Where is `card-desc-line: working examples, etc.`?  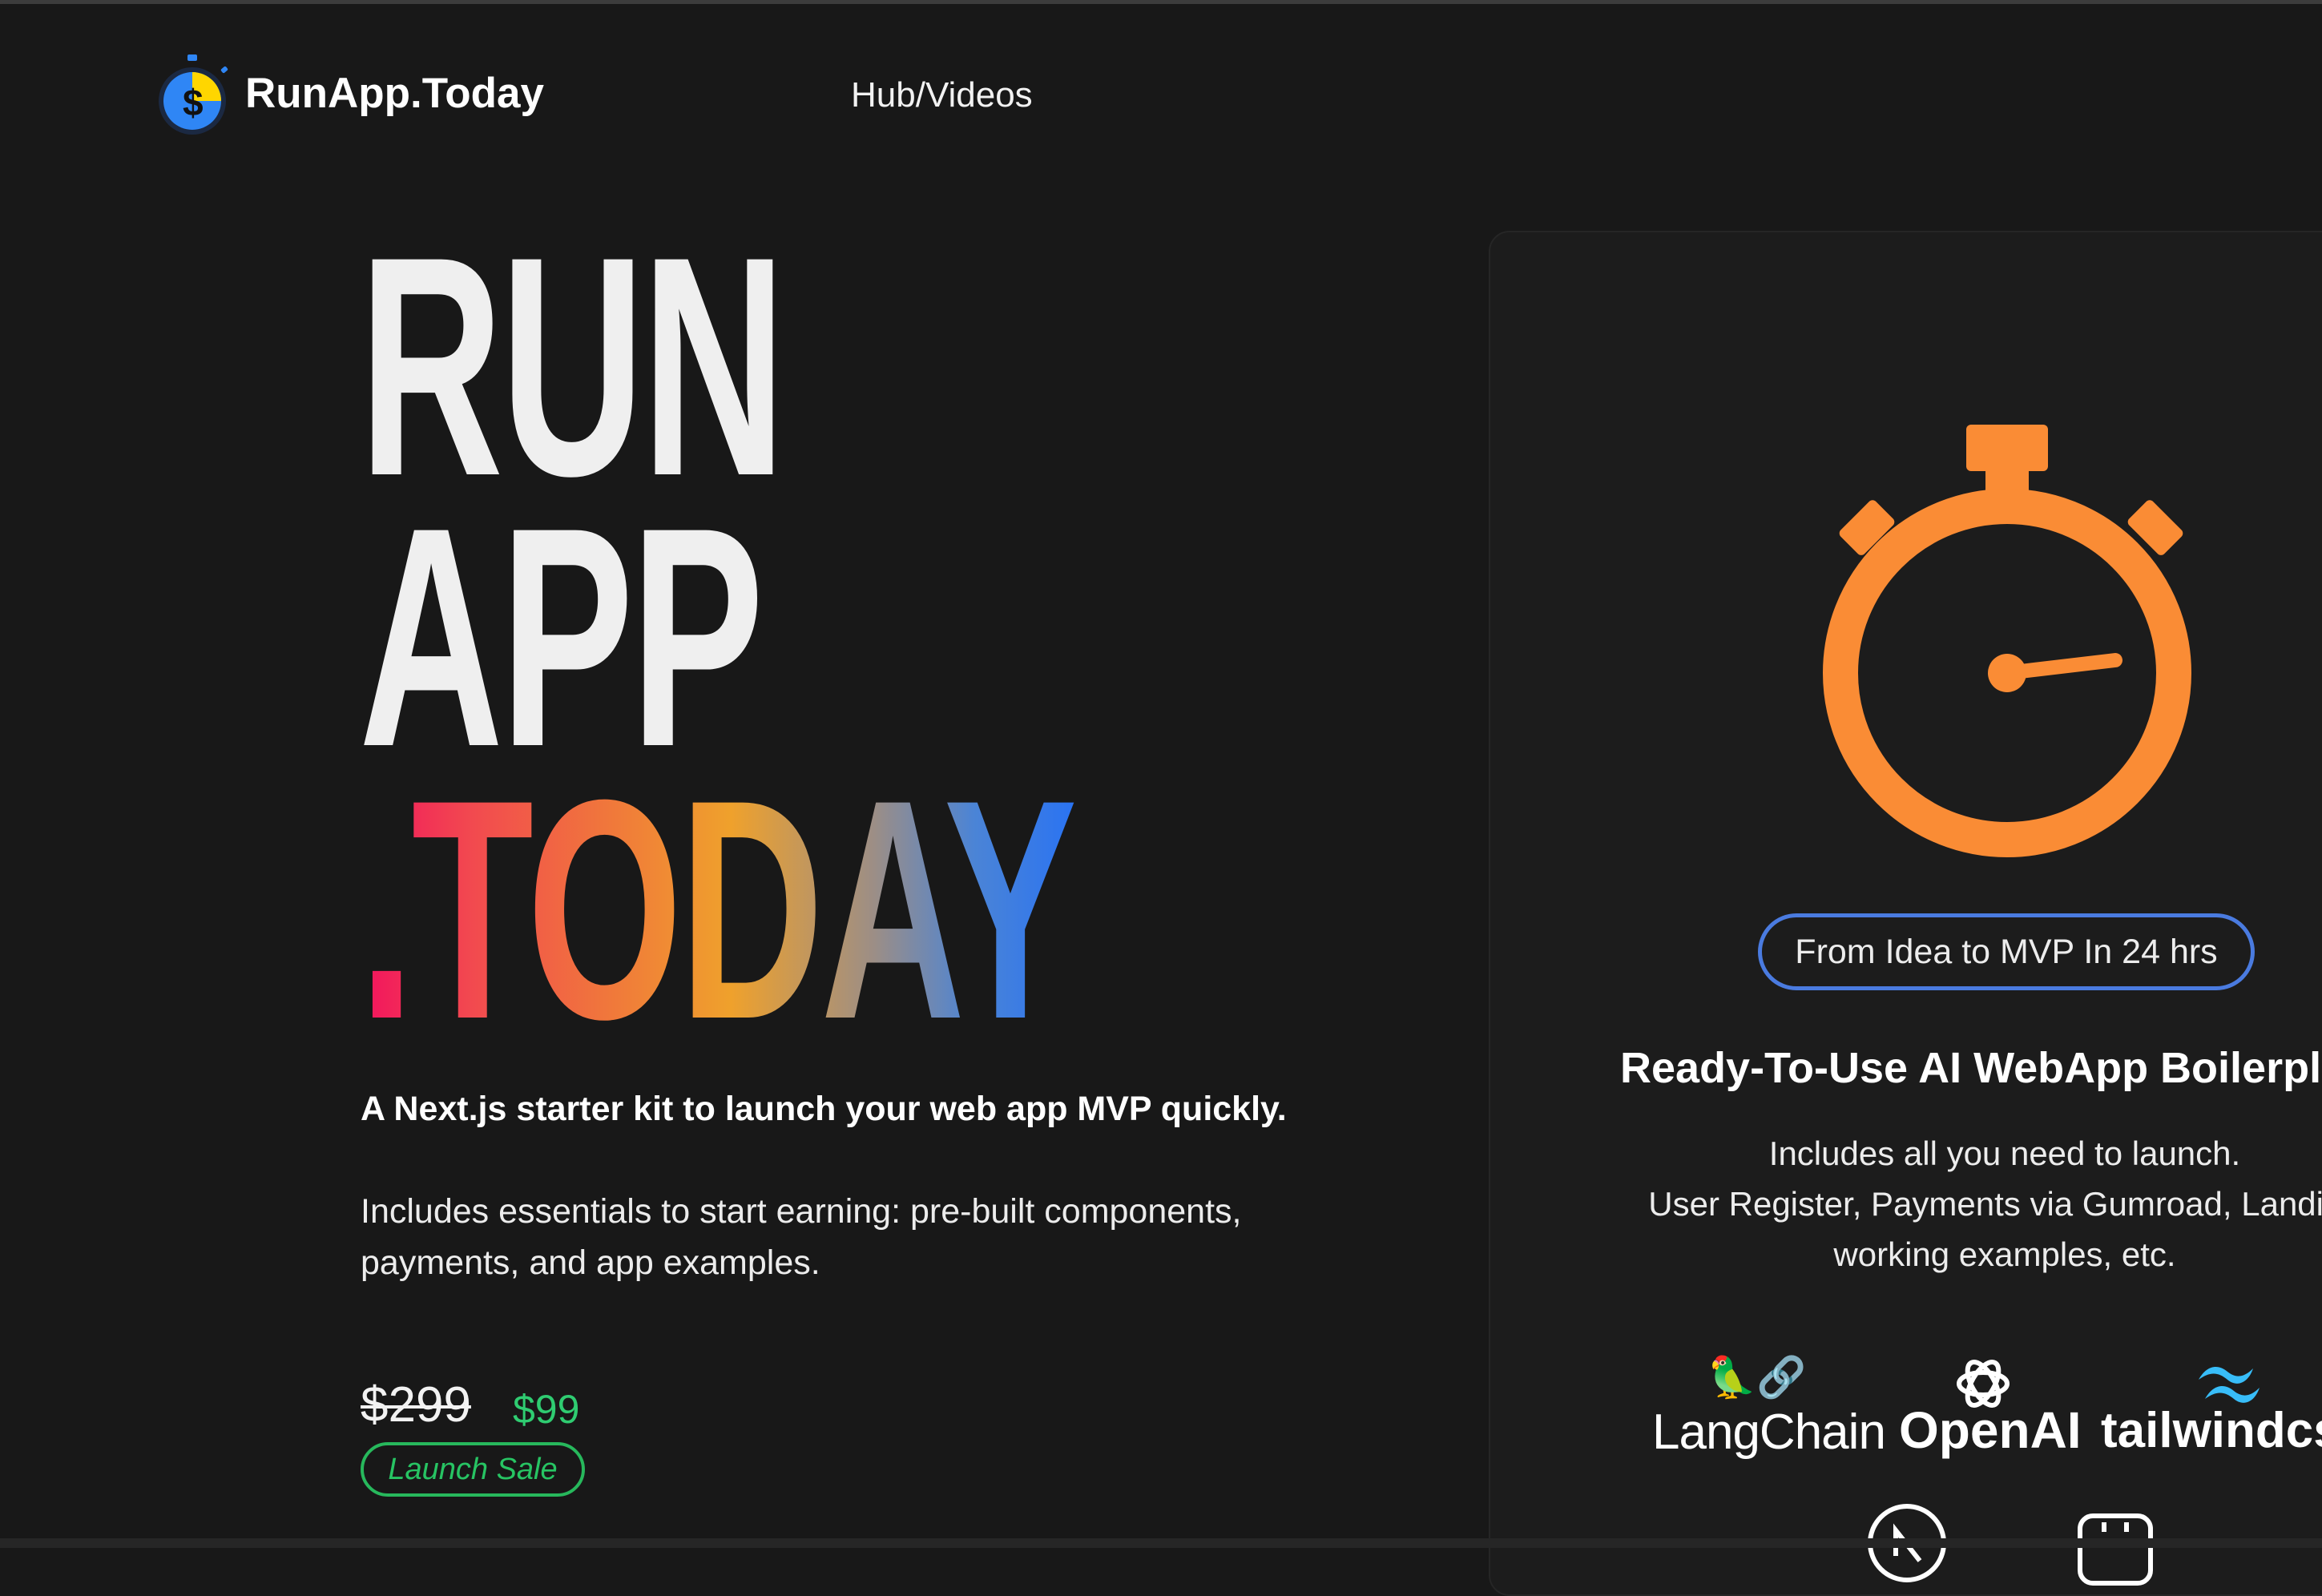
card-desc-line: working examples, etc. is located at coordinates (2004, 1254).